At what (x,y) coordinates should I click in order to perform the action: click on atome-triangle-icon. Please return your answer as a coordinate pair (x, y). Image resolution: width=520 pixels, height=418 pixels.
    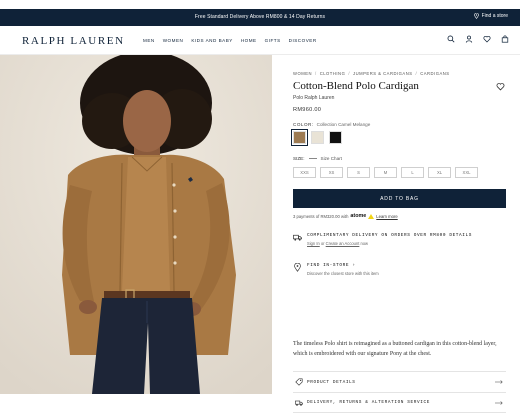
    Looking at the image, I should click on (371, 216).